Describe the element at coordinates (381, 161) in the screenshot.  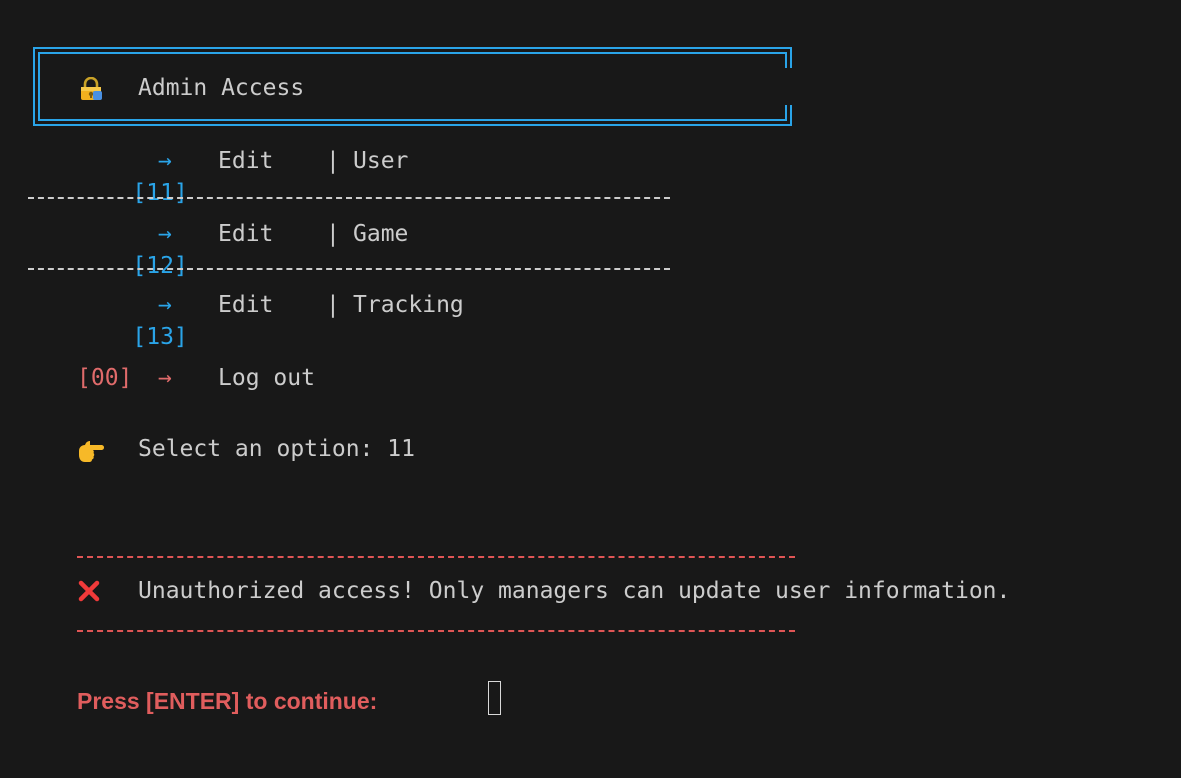
I see `menu-target: User` at that location.